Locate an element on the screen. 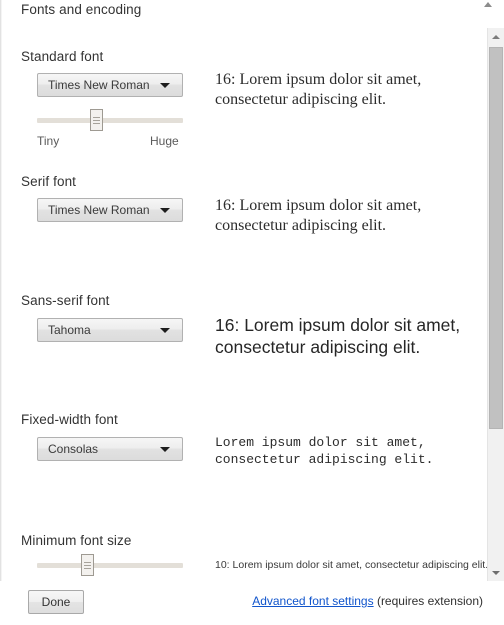 The width and height of the screenshot is (504, 625). serif-font-dropdown-value: Times New Roman is located at coordinates (99, 210).